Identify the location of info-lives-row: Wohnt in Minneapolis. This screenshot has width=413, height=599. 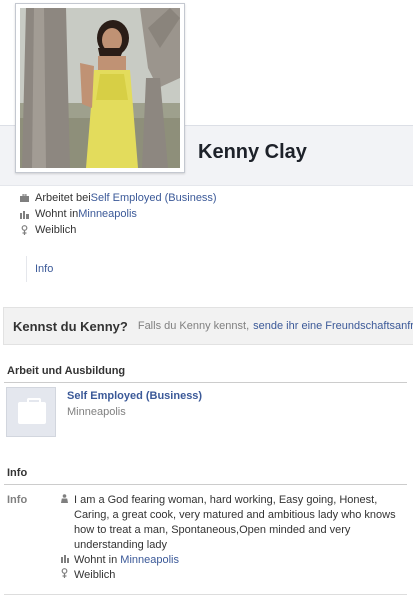
(231, 560).